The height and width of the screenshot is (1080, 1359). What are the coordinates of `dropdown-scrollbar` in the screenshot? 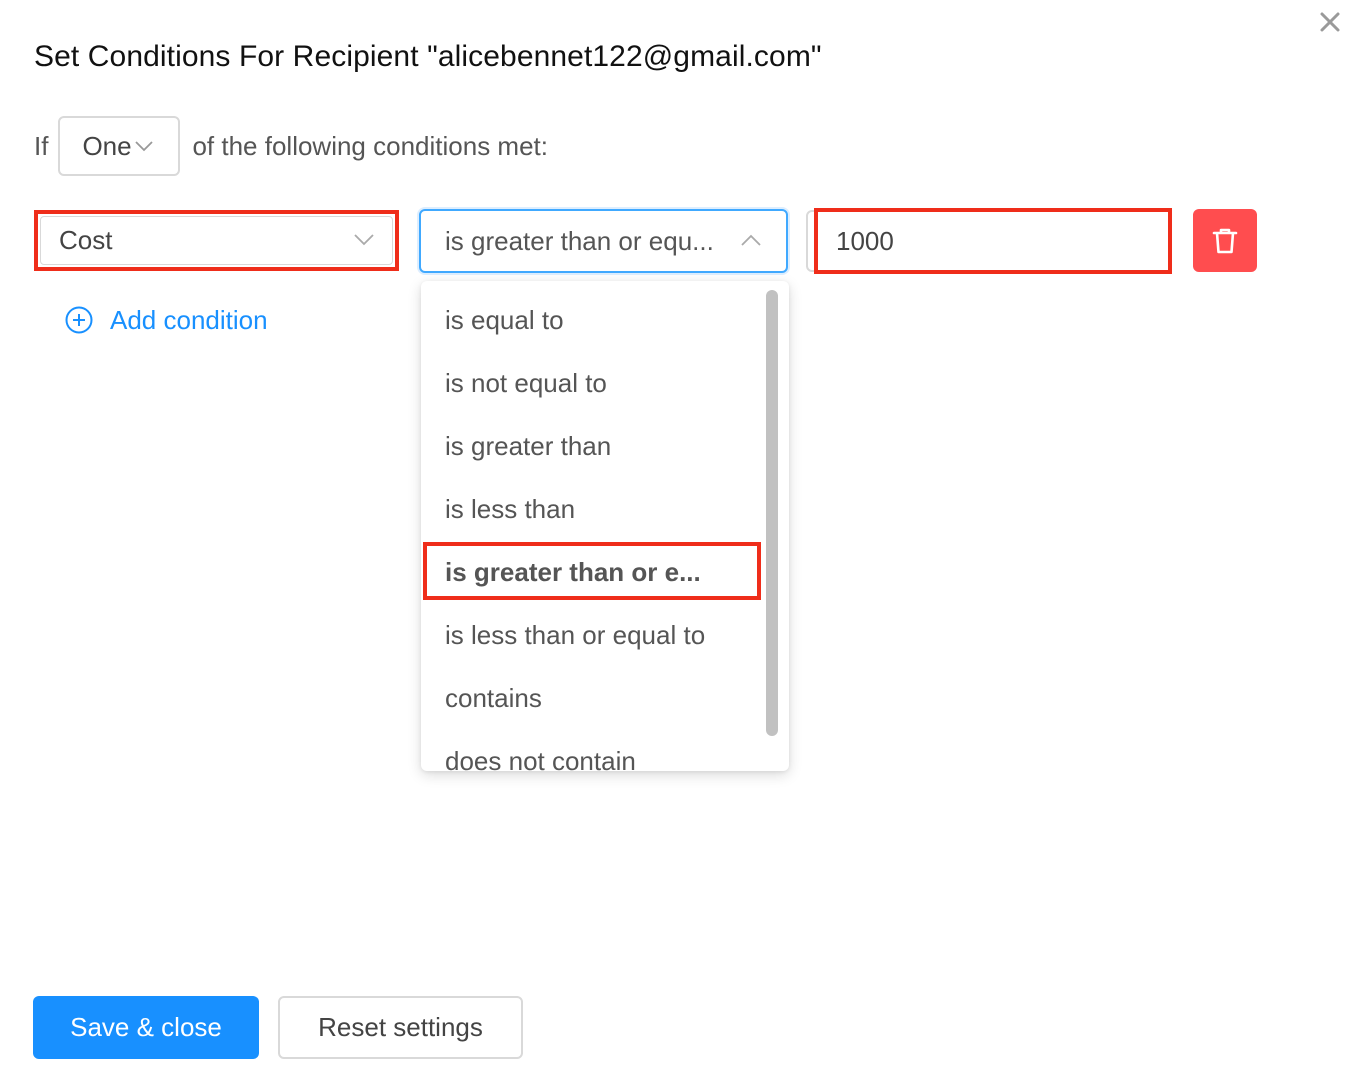 It's located at (772, 513).